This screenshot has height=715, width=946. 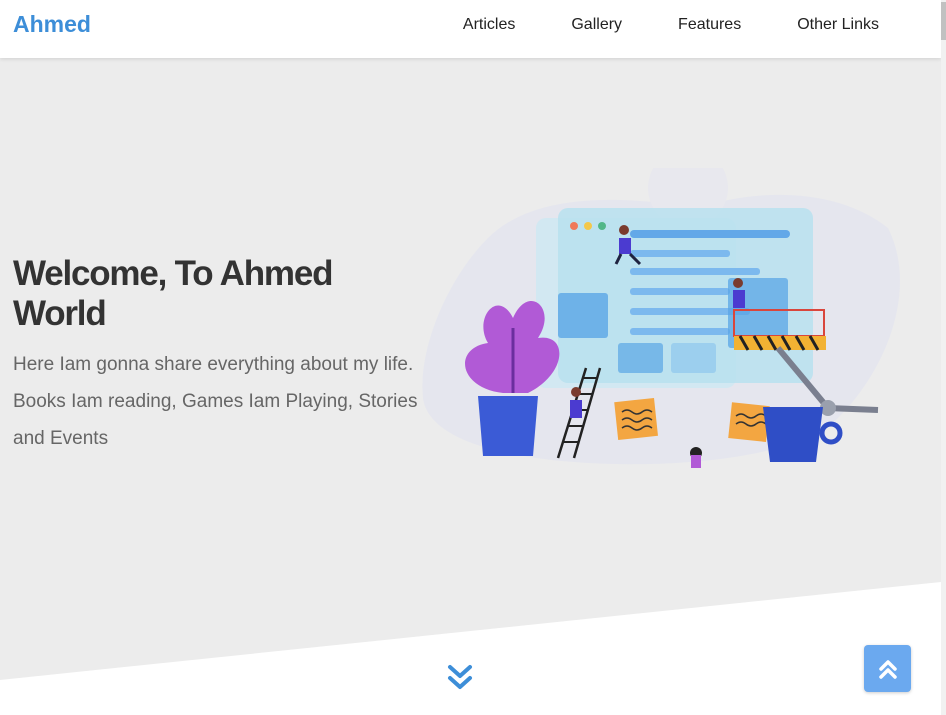 What do you see at coordinates (460, 678) in the screenshot?
I see `double-chevron-down-icon` at bounding box center [460, 678].